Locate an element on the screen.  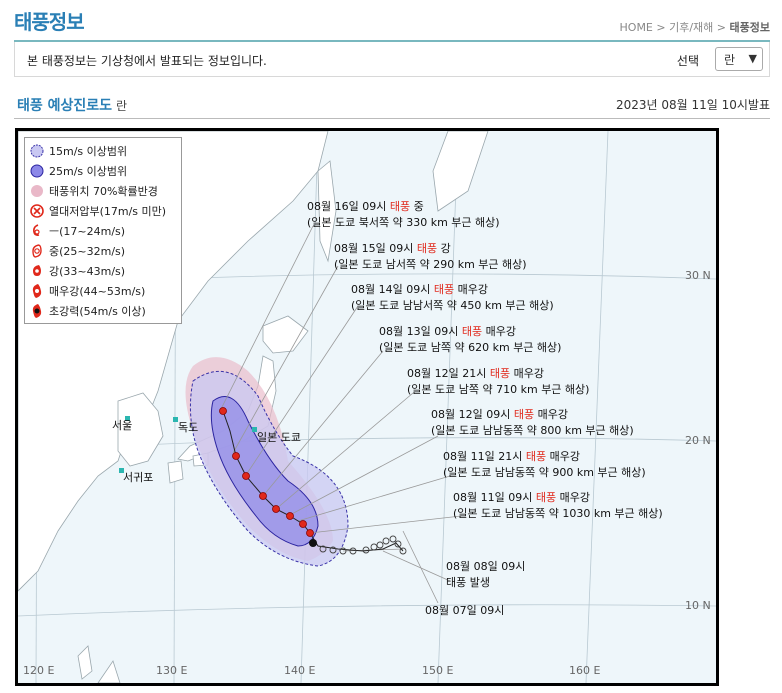
legend-label: 태풍위치 70%확률반경 is located at coordinates (103, 191).